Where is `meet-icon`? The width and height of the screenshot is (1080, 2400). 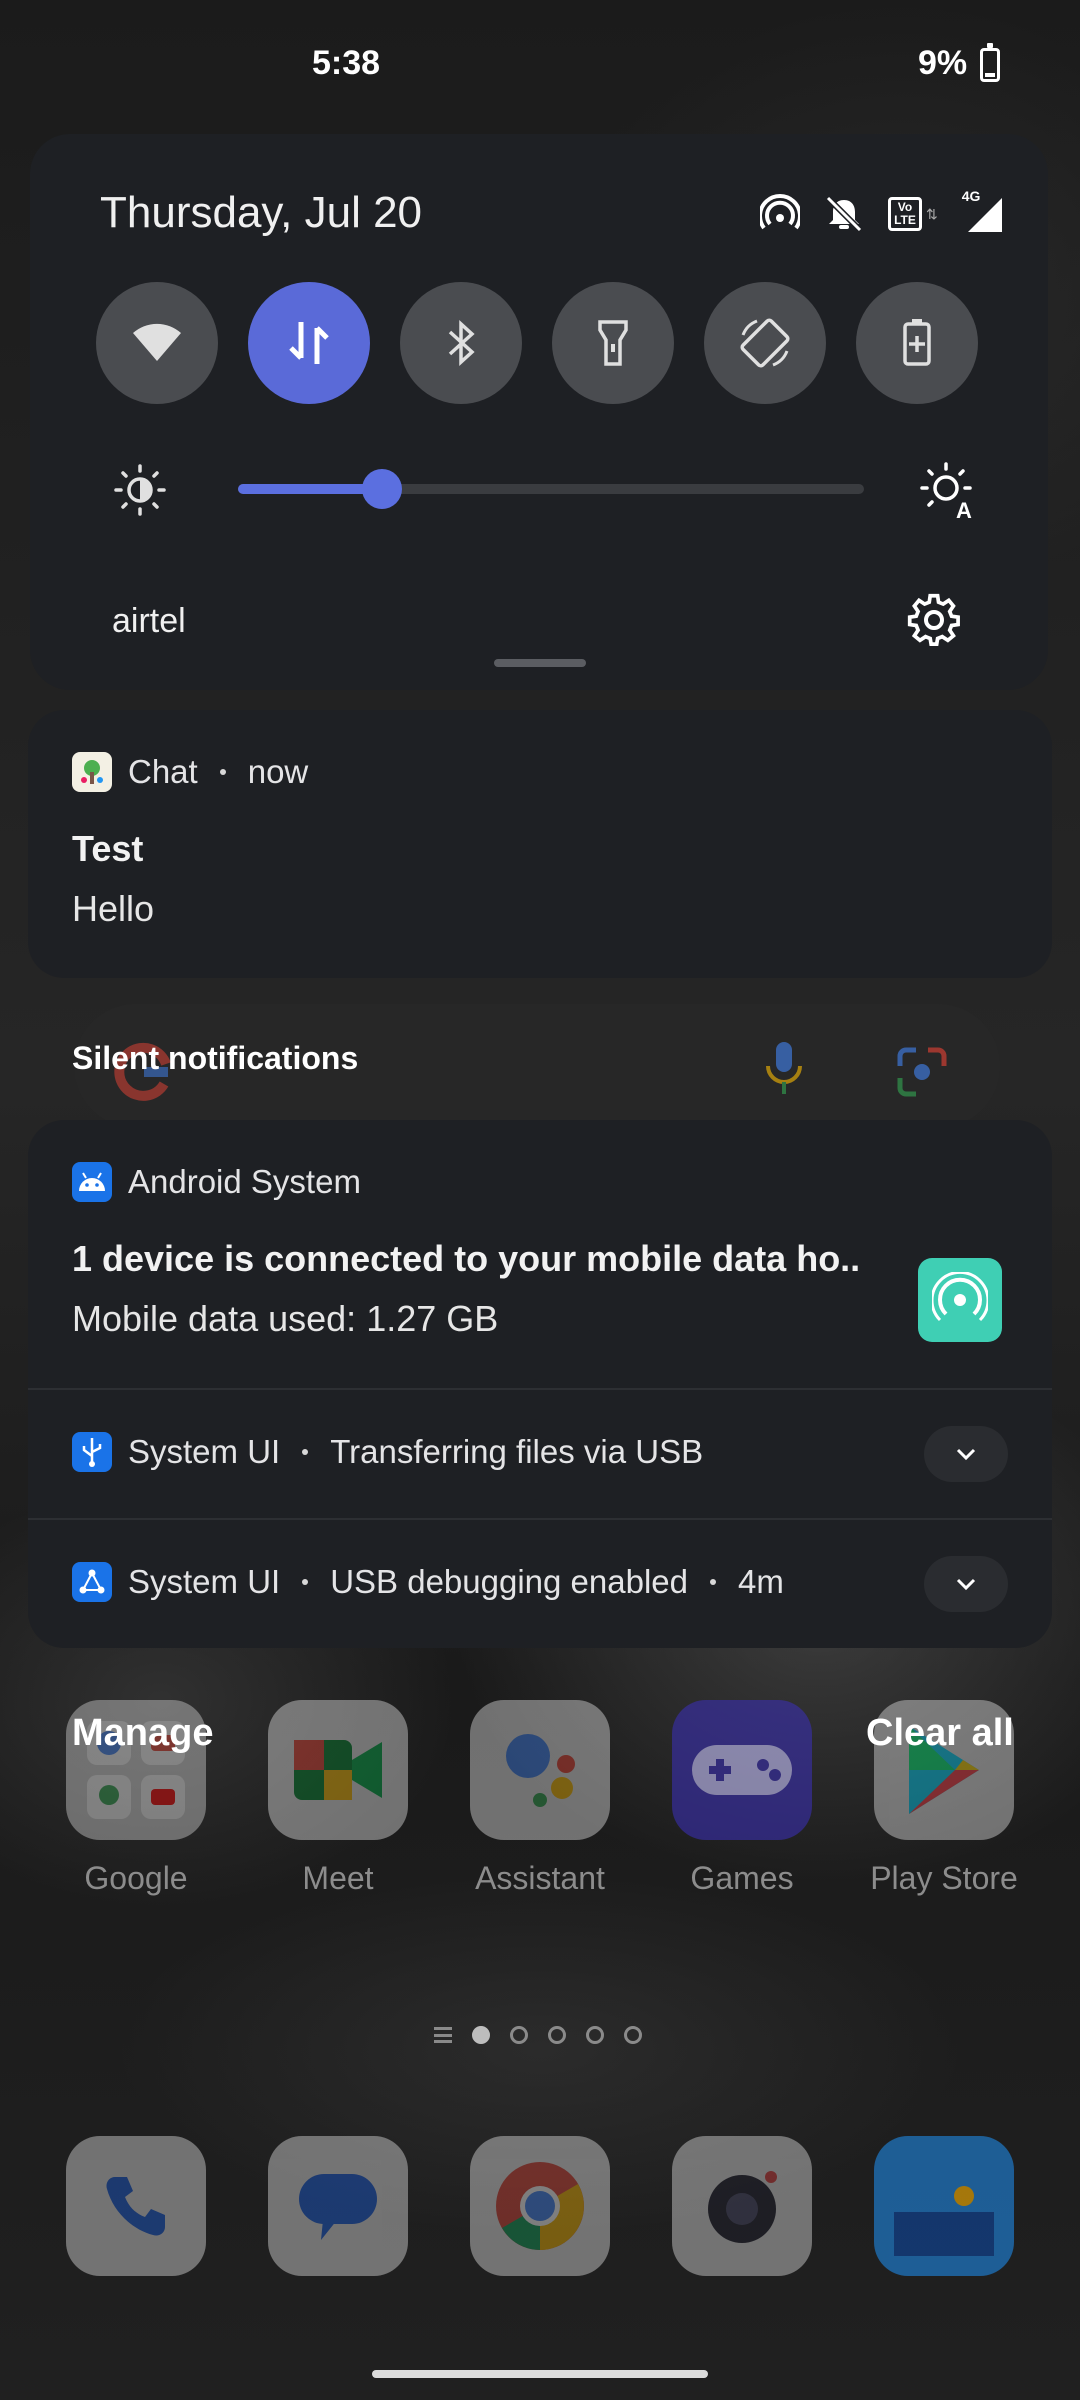
meet-icon is located at coordinates (338, 1770).